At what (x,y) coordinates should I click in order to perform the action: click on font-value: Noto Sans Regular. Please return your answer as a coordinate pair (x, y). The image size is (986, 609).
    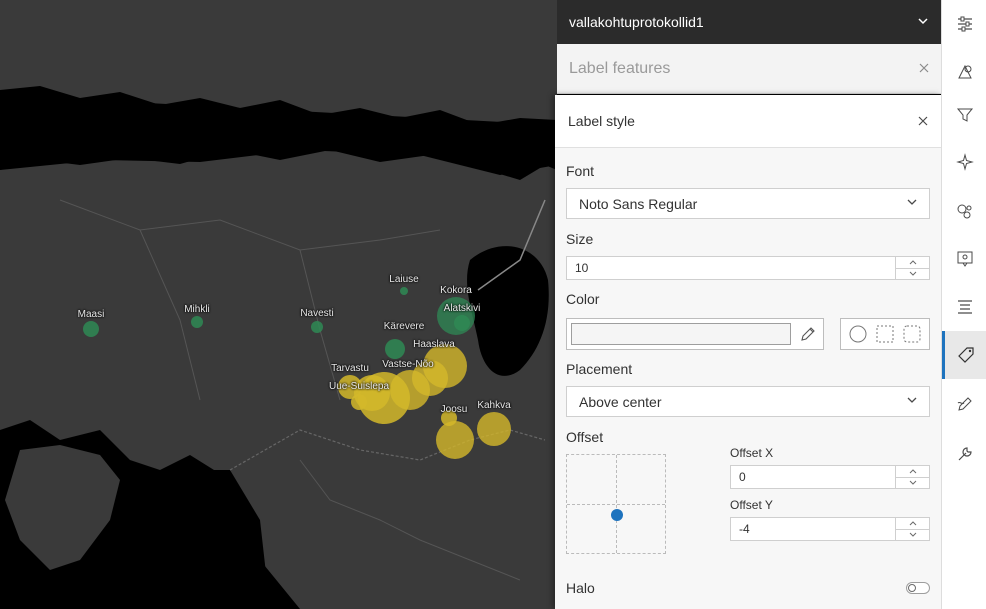
    Looking at the image, I should click on (638, 203).